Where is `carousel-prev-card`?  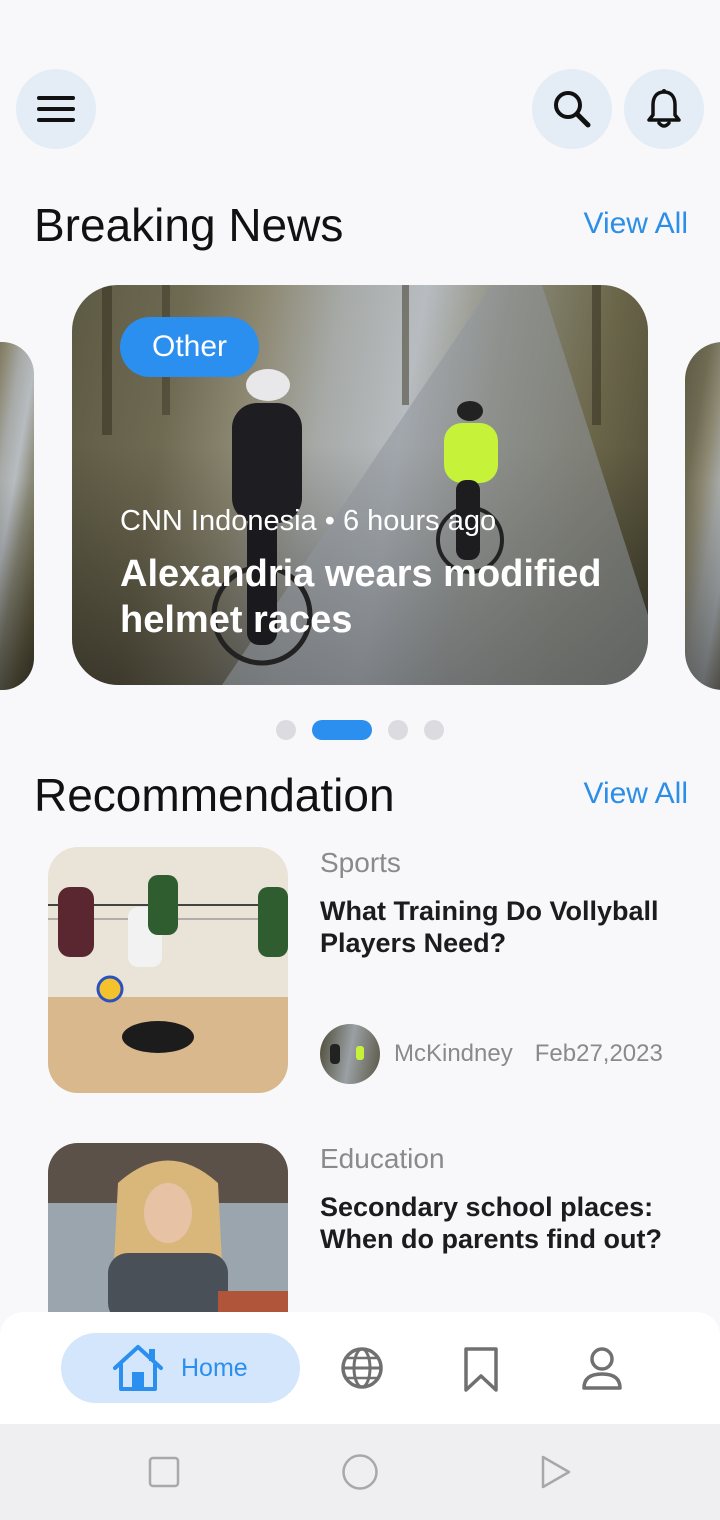 carousel-prev-card is located at coordinates (17, 516).